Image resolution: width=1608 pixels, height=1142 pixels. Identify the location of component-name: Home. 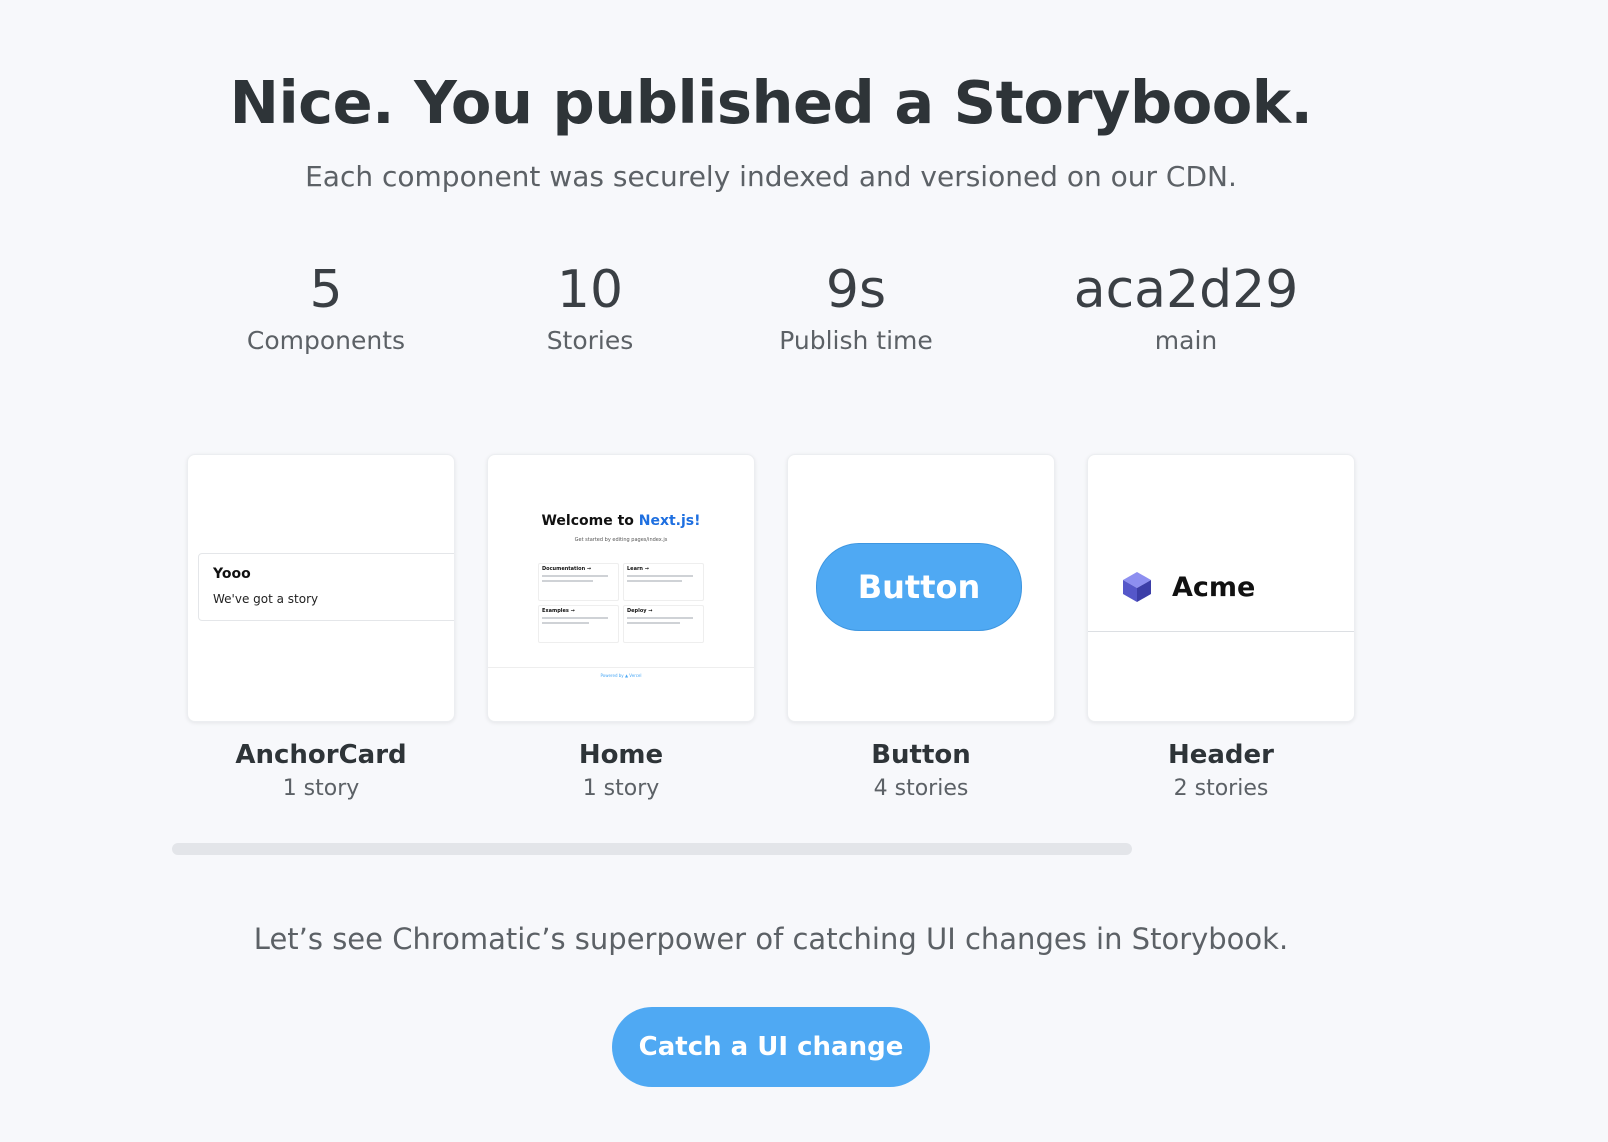
(621, 755).